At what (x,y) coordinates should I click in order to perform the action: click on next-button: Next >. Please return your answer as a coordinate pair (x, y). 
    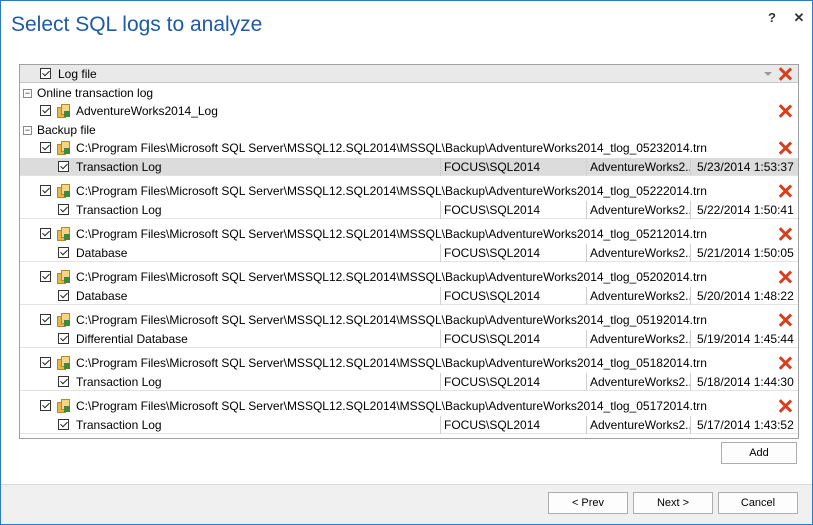
    Looking at the image, I should click on (673, 503).